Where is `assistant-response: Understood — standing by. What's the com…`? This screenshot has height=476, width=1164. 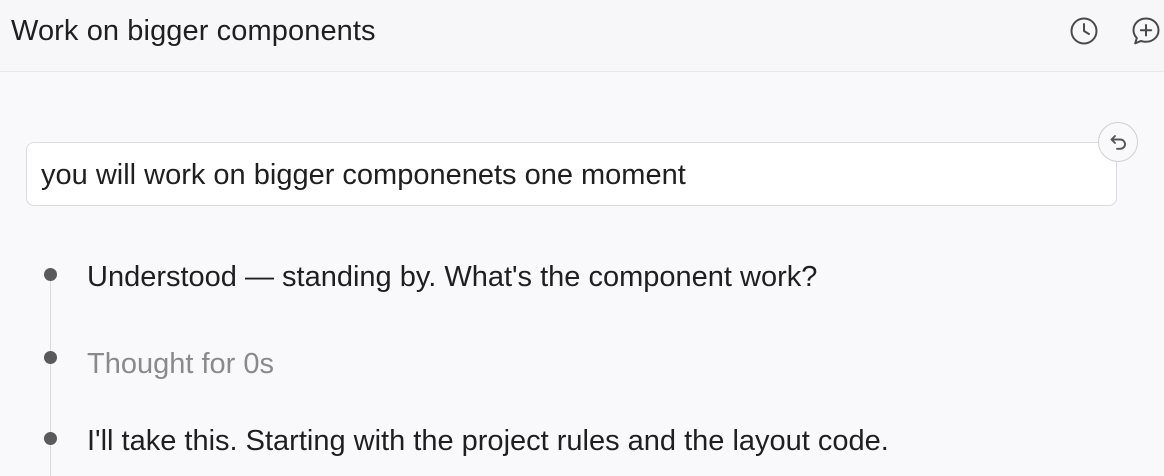
assistant-response: Understood — standing by. What's the com… is located at coordinates (452, 277).